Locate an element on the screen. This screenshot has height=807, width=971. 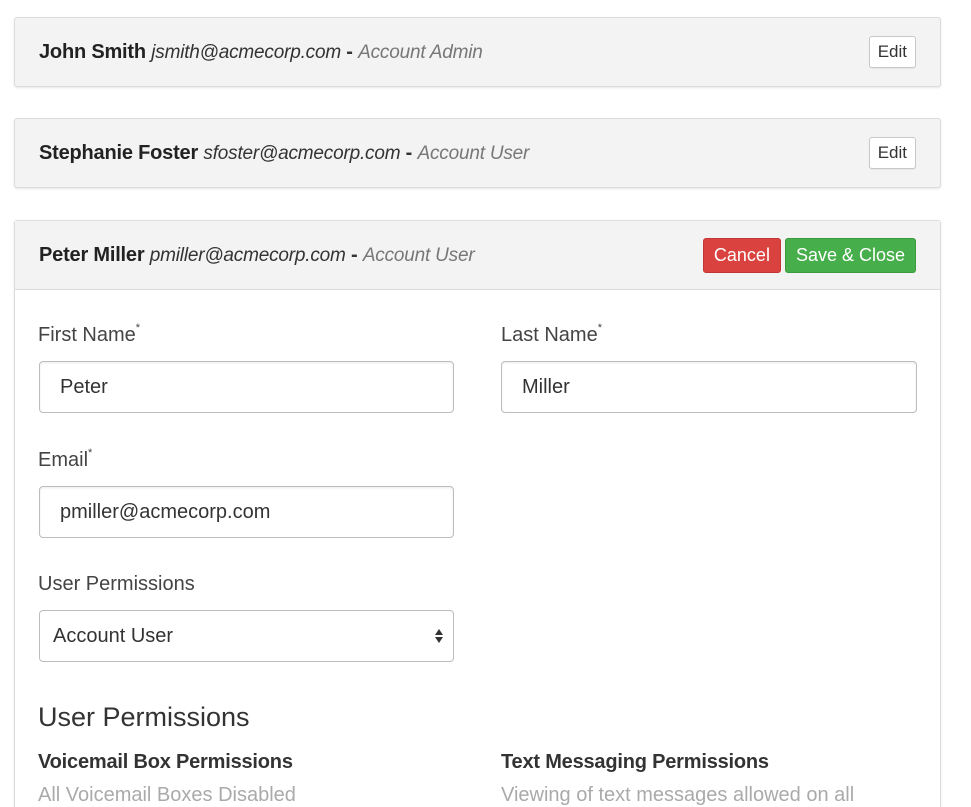
user-role: Account Admin is located at coordinates (420, 52).